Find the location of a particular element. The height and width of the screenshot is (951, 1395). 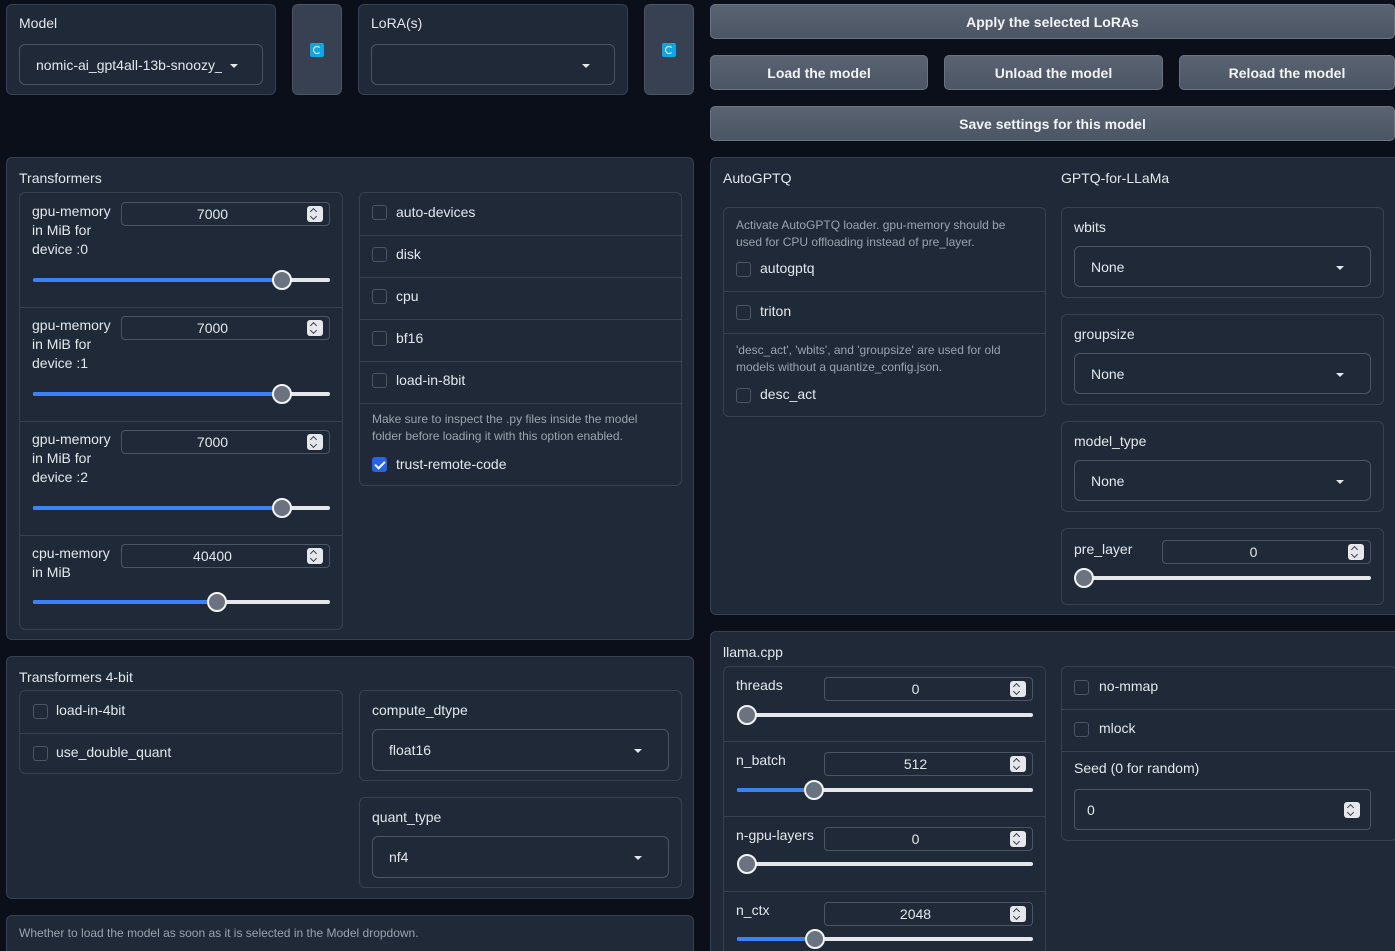

gpu-memory-0-value: 7000 is located at coordinates (212, 214).